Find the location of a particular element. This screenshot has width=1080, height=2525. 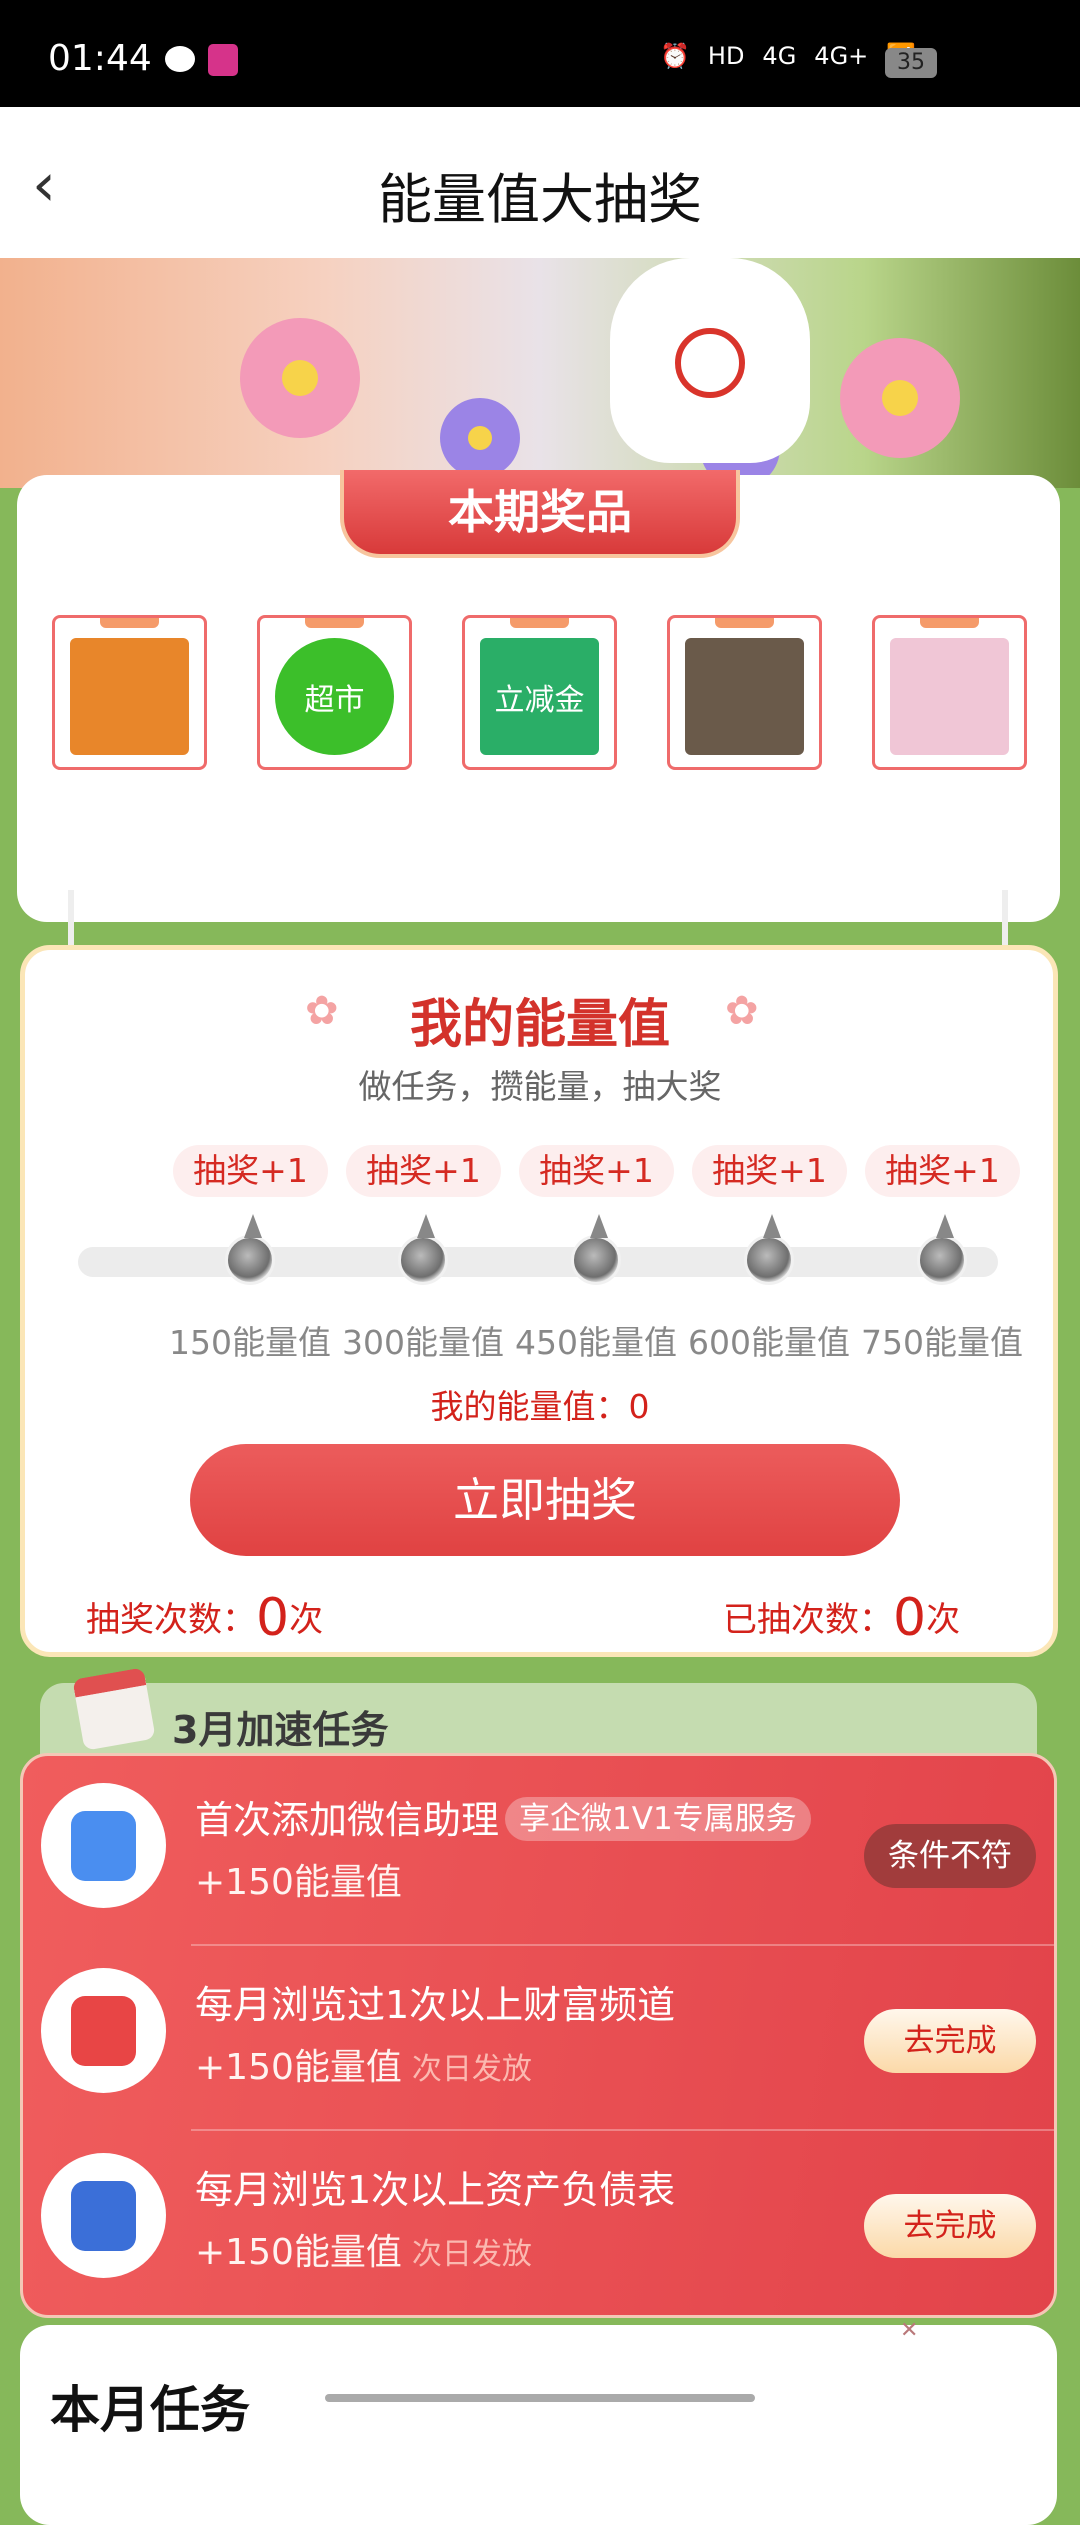

task-name-text: 首次添加微信助理 is located at coordinates (347, 1820).